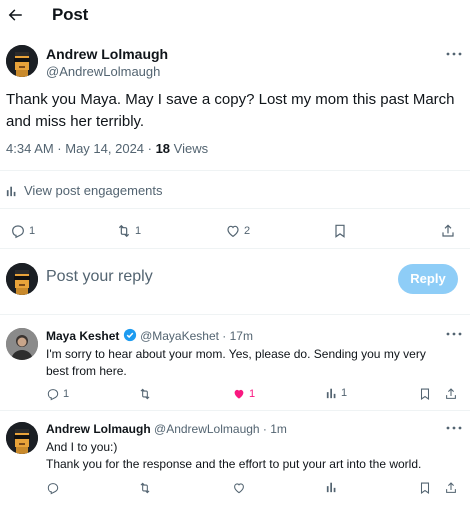 The height and width of the screenshot is (506, 470). I want to click on like-action: 1, so click(243, 394).